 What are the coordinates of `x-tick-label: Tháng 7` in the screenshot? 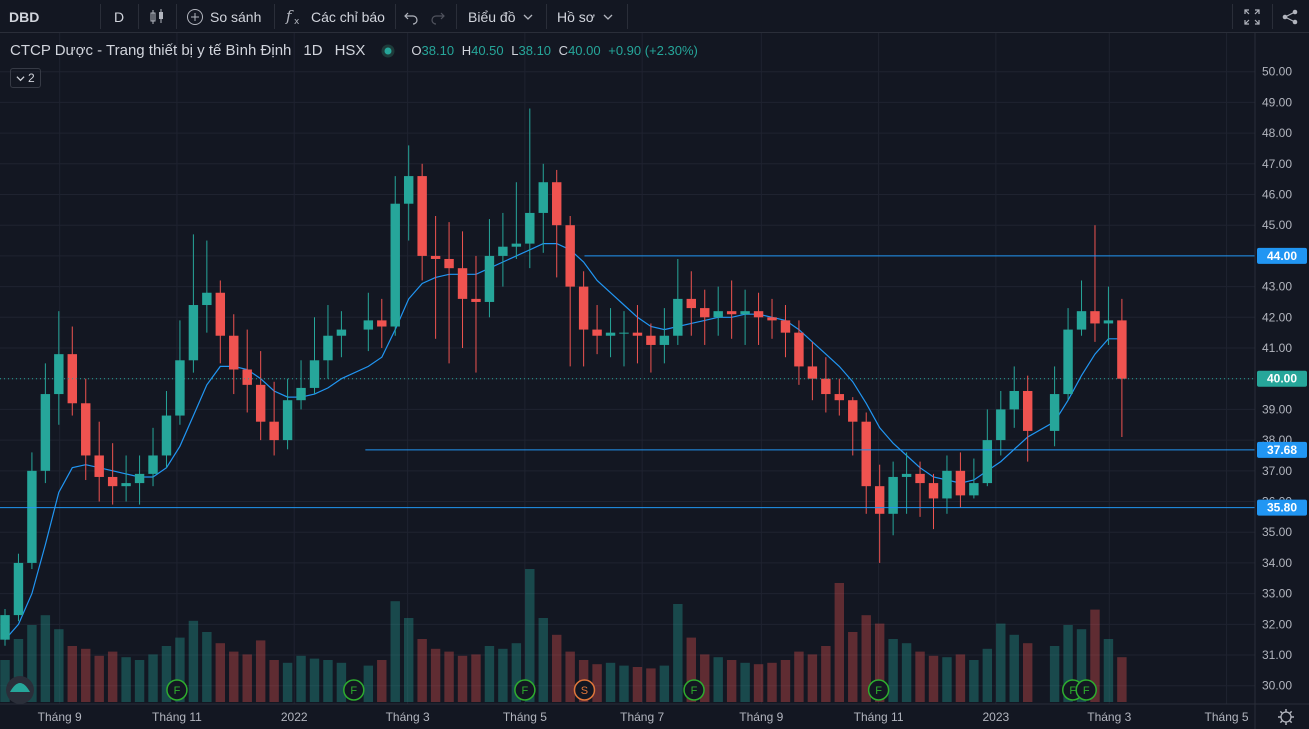 It's located at (642, 717).